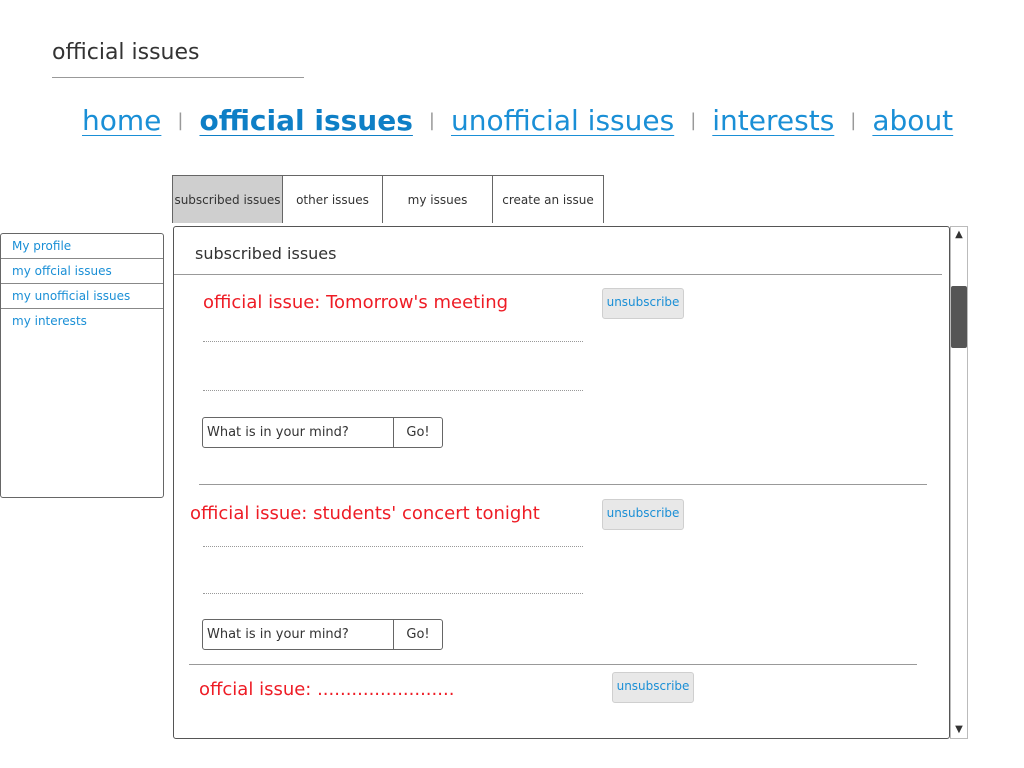 The width and height of the screenshot is (1024, 768). What do you see at coordinates (773, 120) in the screenshot?
I see `nav-interests-link: interests` at bounding box center [773, 120].